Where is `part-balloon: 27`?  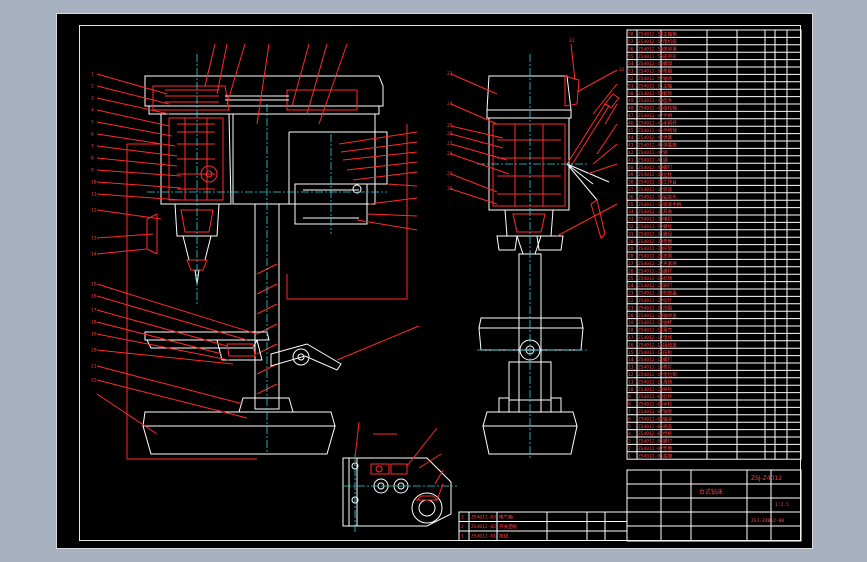
part-balloon: 27 is located at coordinates (450, 144).